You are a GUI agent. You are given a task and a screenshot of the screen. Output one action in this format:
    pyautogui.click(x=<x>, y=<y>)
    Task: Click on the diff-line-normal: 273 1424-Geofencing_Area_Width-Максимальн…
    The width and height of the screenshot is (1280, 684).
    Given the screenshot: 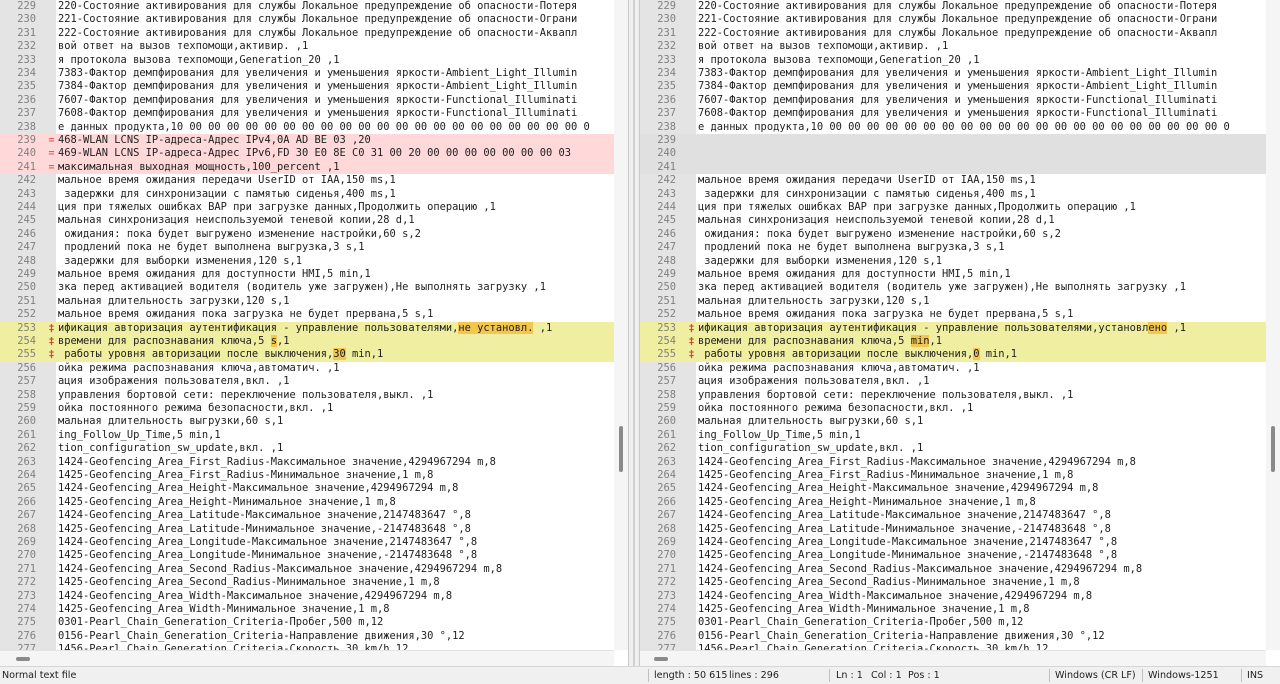 What is the action you would take?
    pyautogui.click(x=953, y=596)
    